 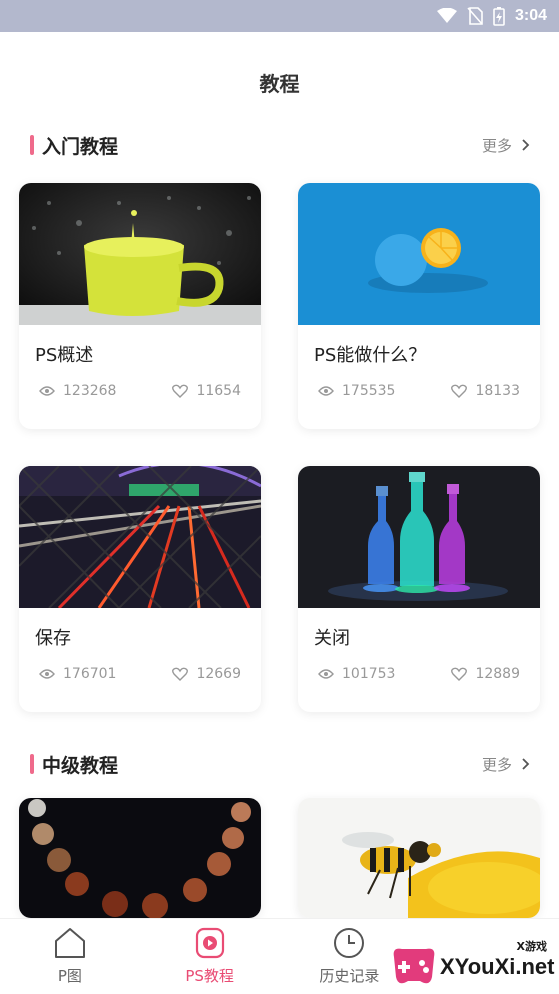 What do you see at coordinates (497, 674) in the screenshot?
I see `like-count: 12889` at bounding box center [497, 674].